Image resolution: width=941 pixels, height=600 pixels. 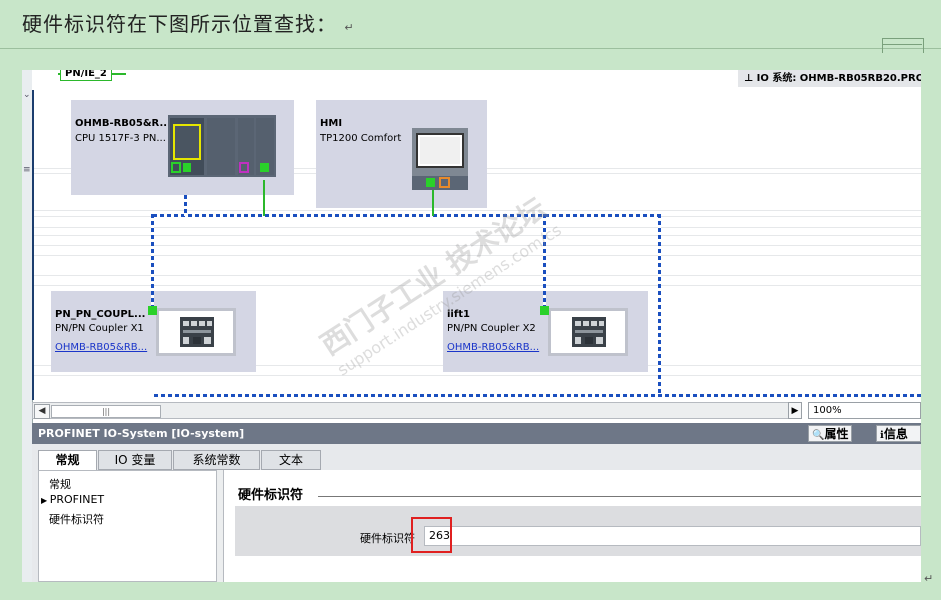 I want to click on tab-io-tags: IO 变量, so click(x=135, y=460).